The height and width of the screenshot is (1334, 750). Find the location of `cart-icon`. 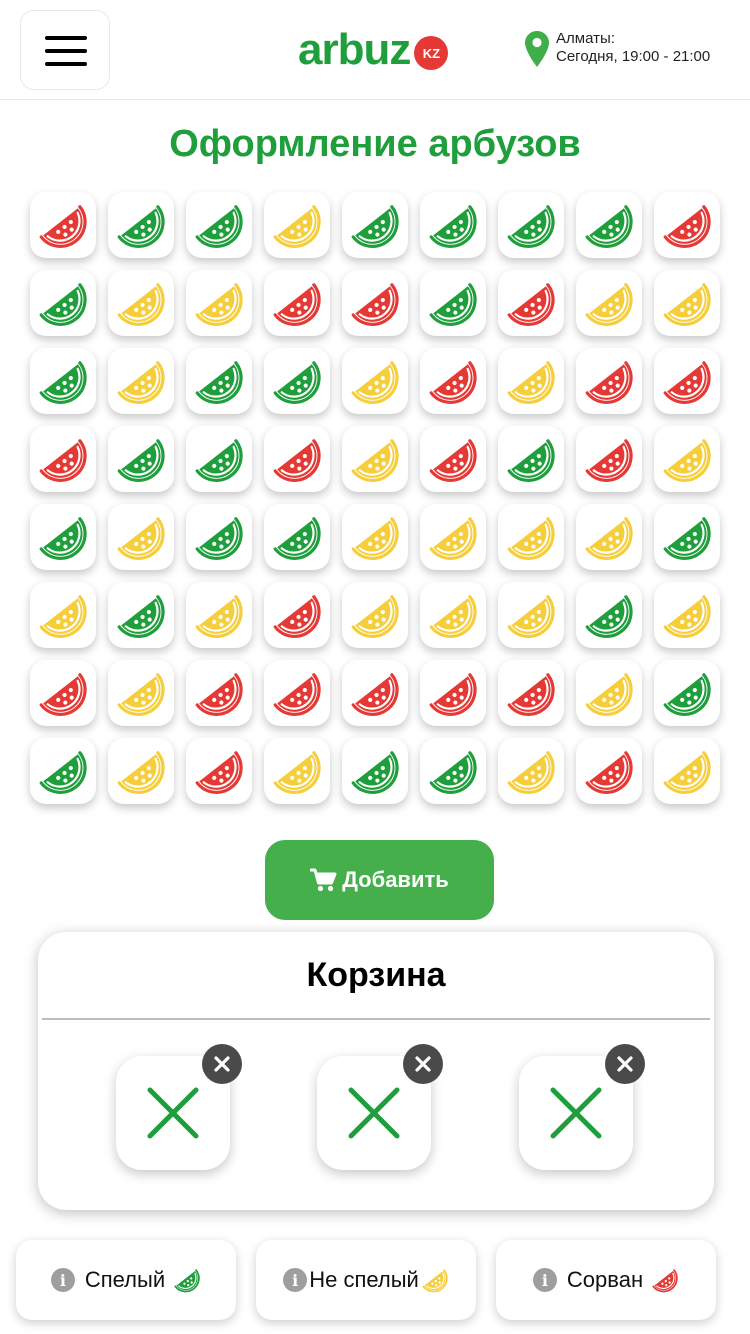

cart-icon is located at coordinates (323, 880).